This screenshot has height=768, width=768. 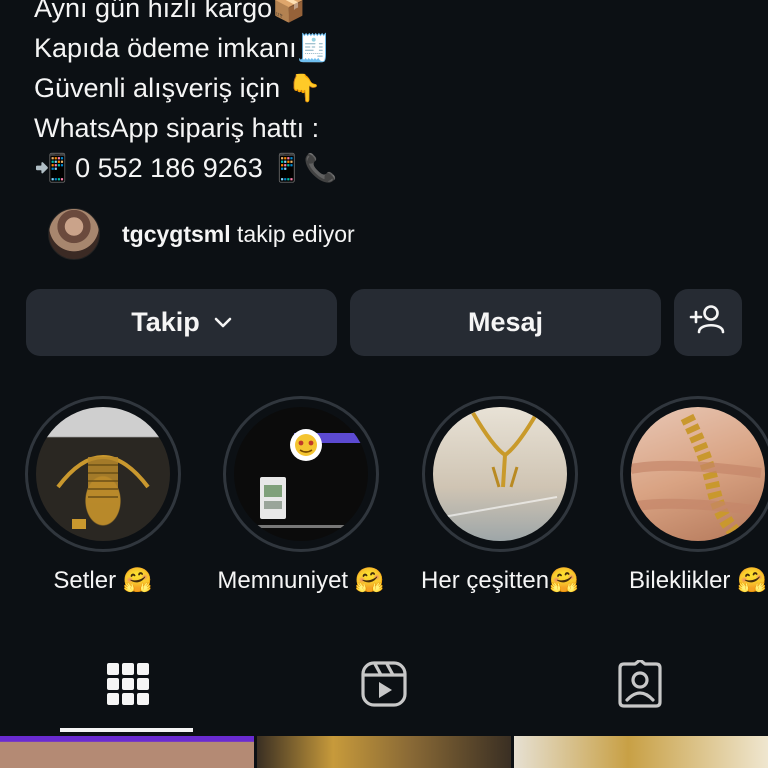 I want to click on reels-icon, so click(x=384, y=686).